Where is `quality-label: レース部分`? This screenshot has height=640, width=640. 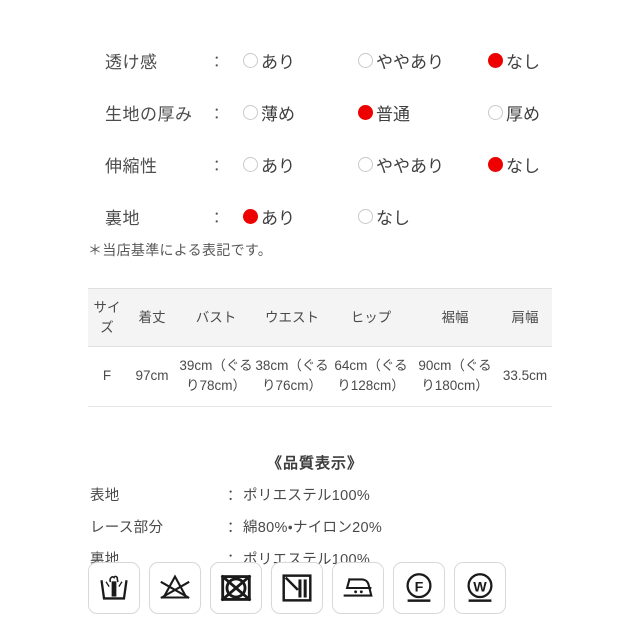 quality-label: レース部分 is located at coordinates (127, 528).